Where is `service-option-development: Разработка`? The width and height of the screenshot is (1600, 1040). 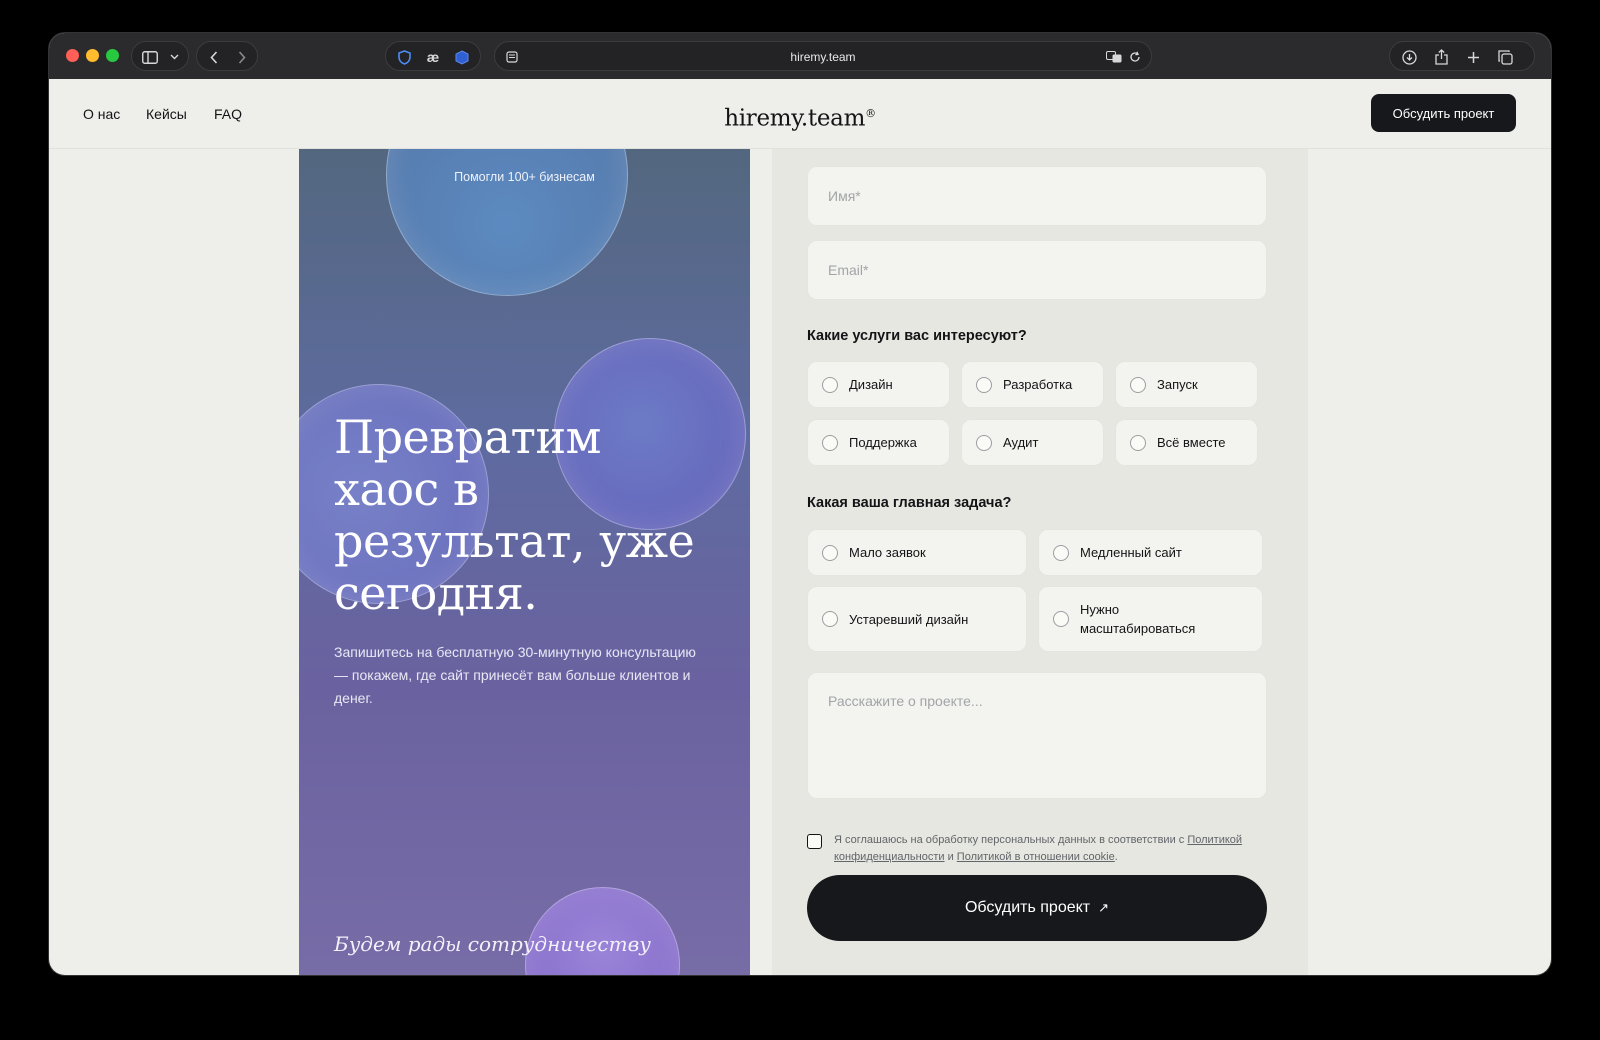 service-option-development: Разработка is located at coordinates (1032, 384).